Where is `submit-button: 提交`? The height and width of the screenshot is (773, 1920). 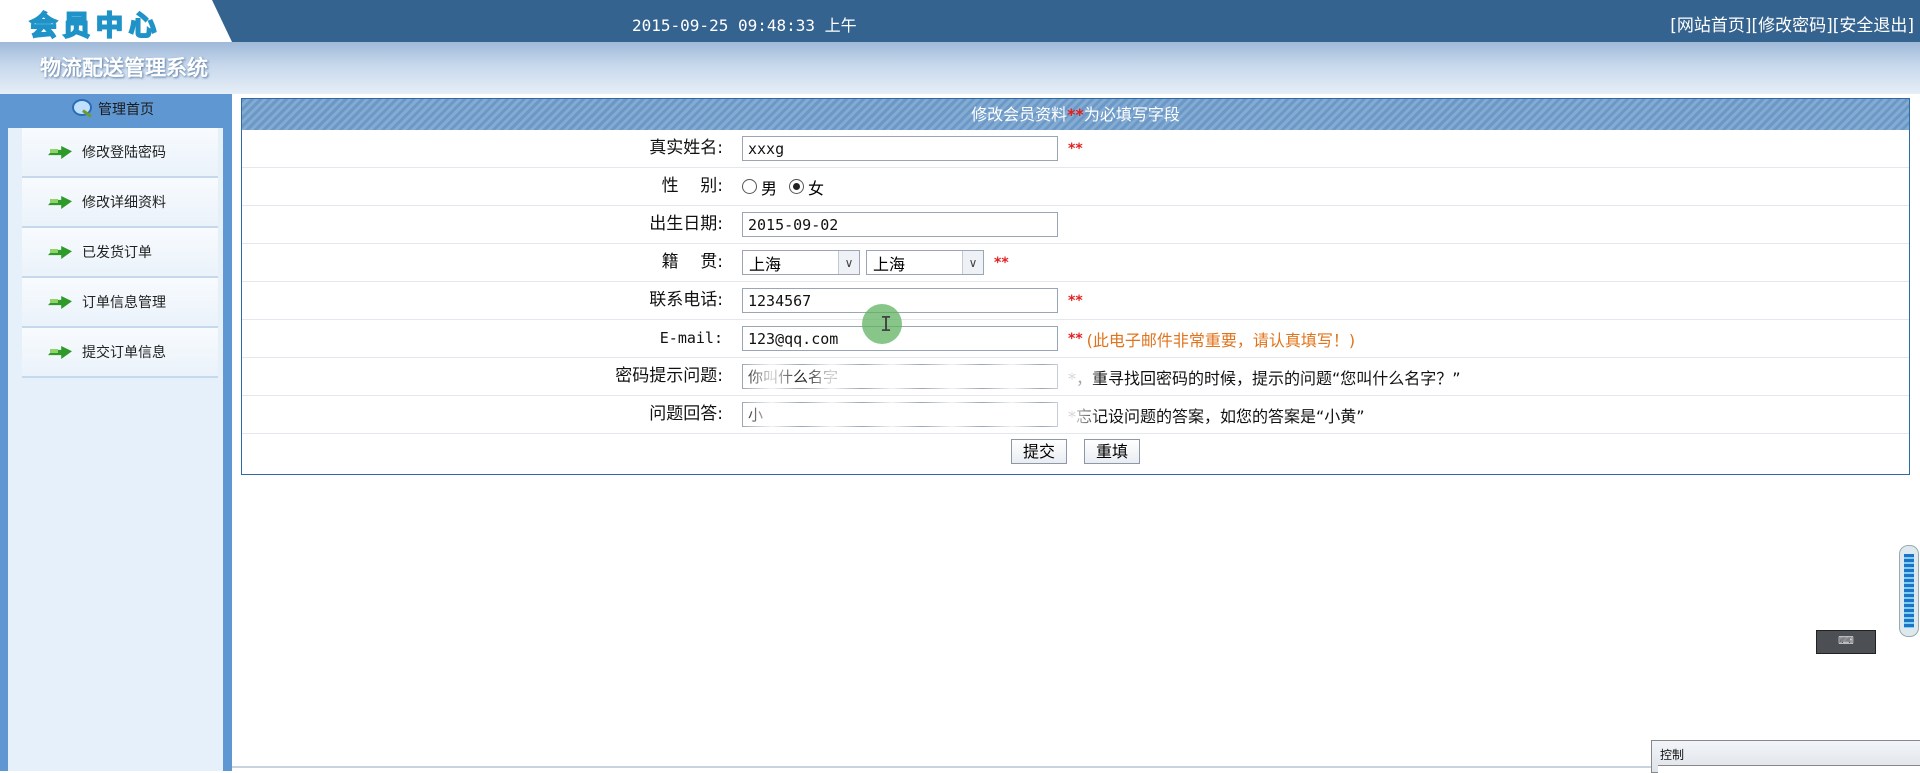
submit-button: 提交 is located at coordinates (1038, 451).